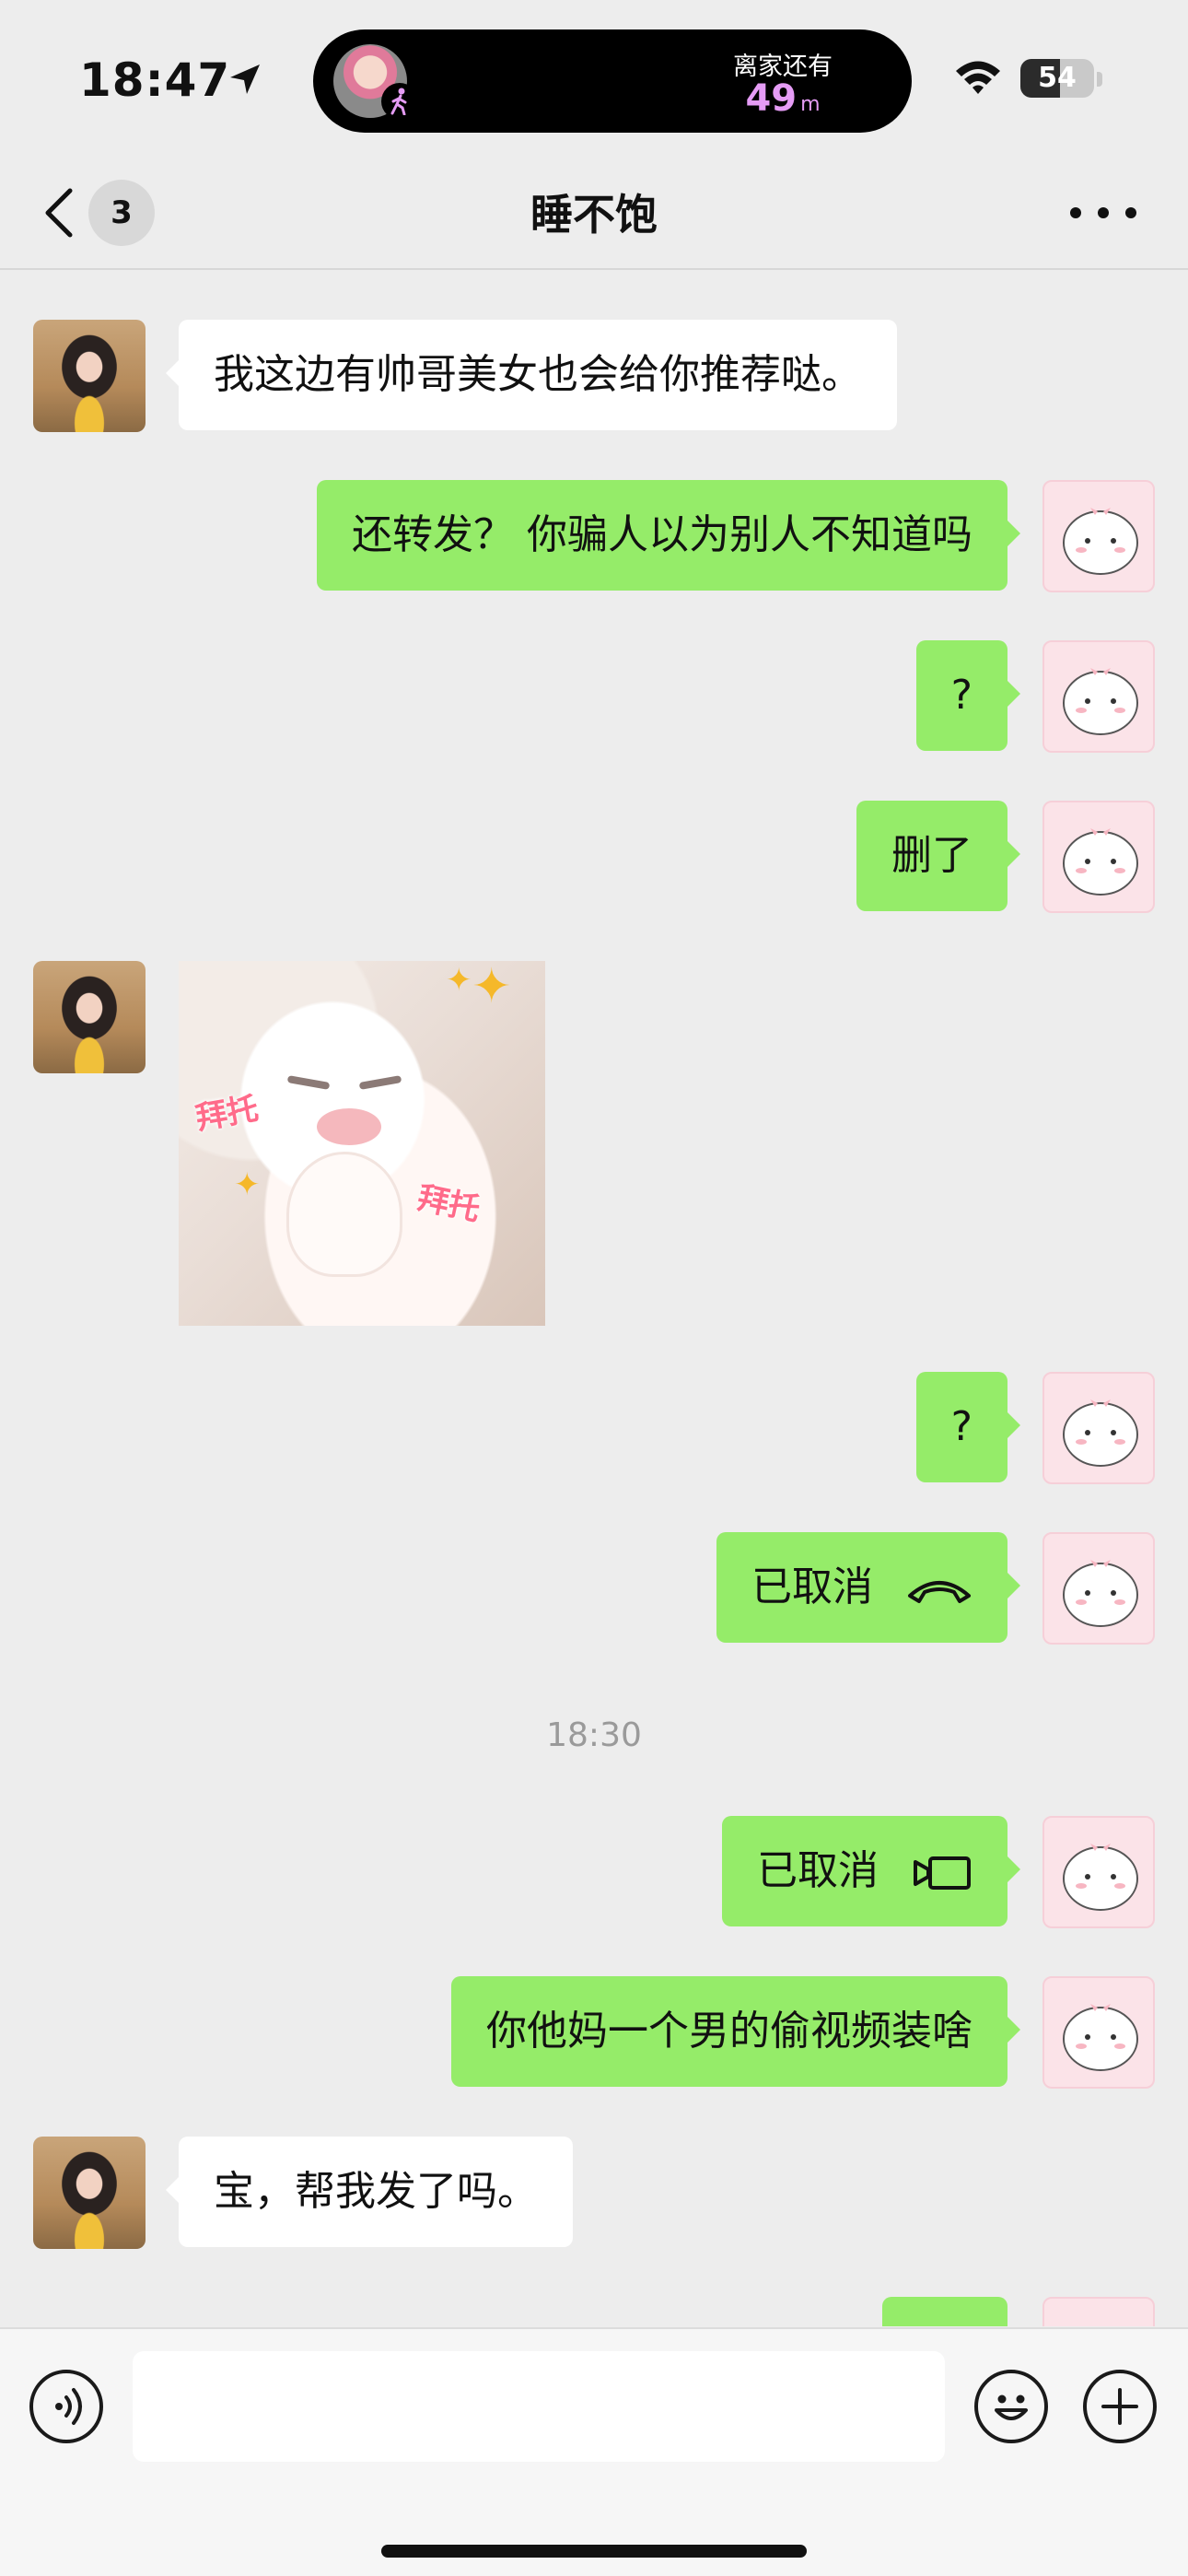 This screenshot has width=1188, height=2576. I want to click on chat-nav-bar: 3 睡不饱, so click(594, 211).